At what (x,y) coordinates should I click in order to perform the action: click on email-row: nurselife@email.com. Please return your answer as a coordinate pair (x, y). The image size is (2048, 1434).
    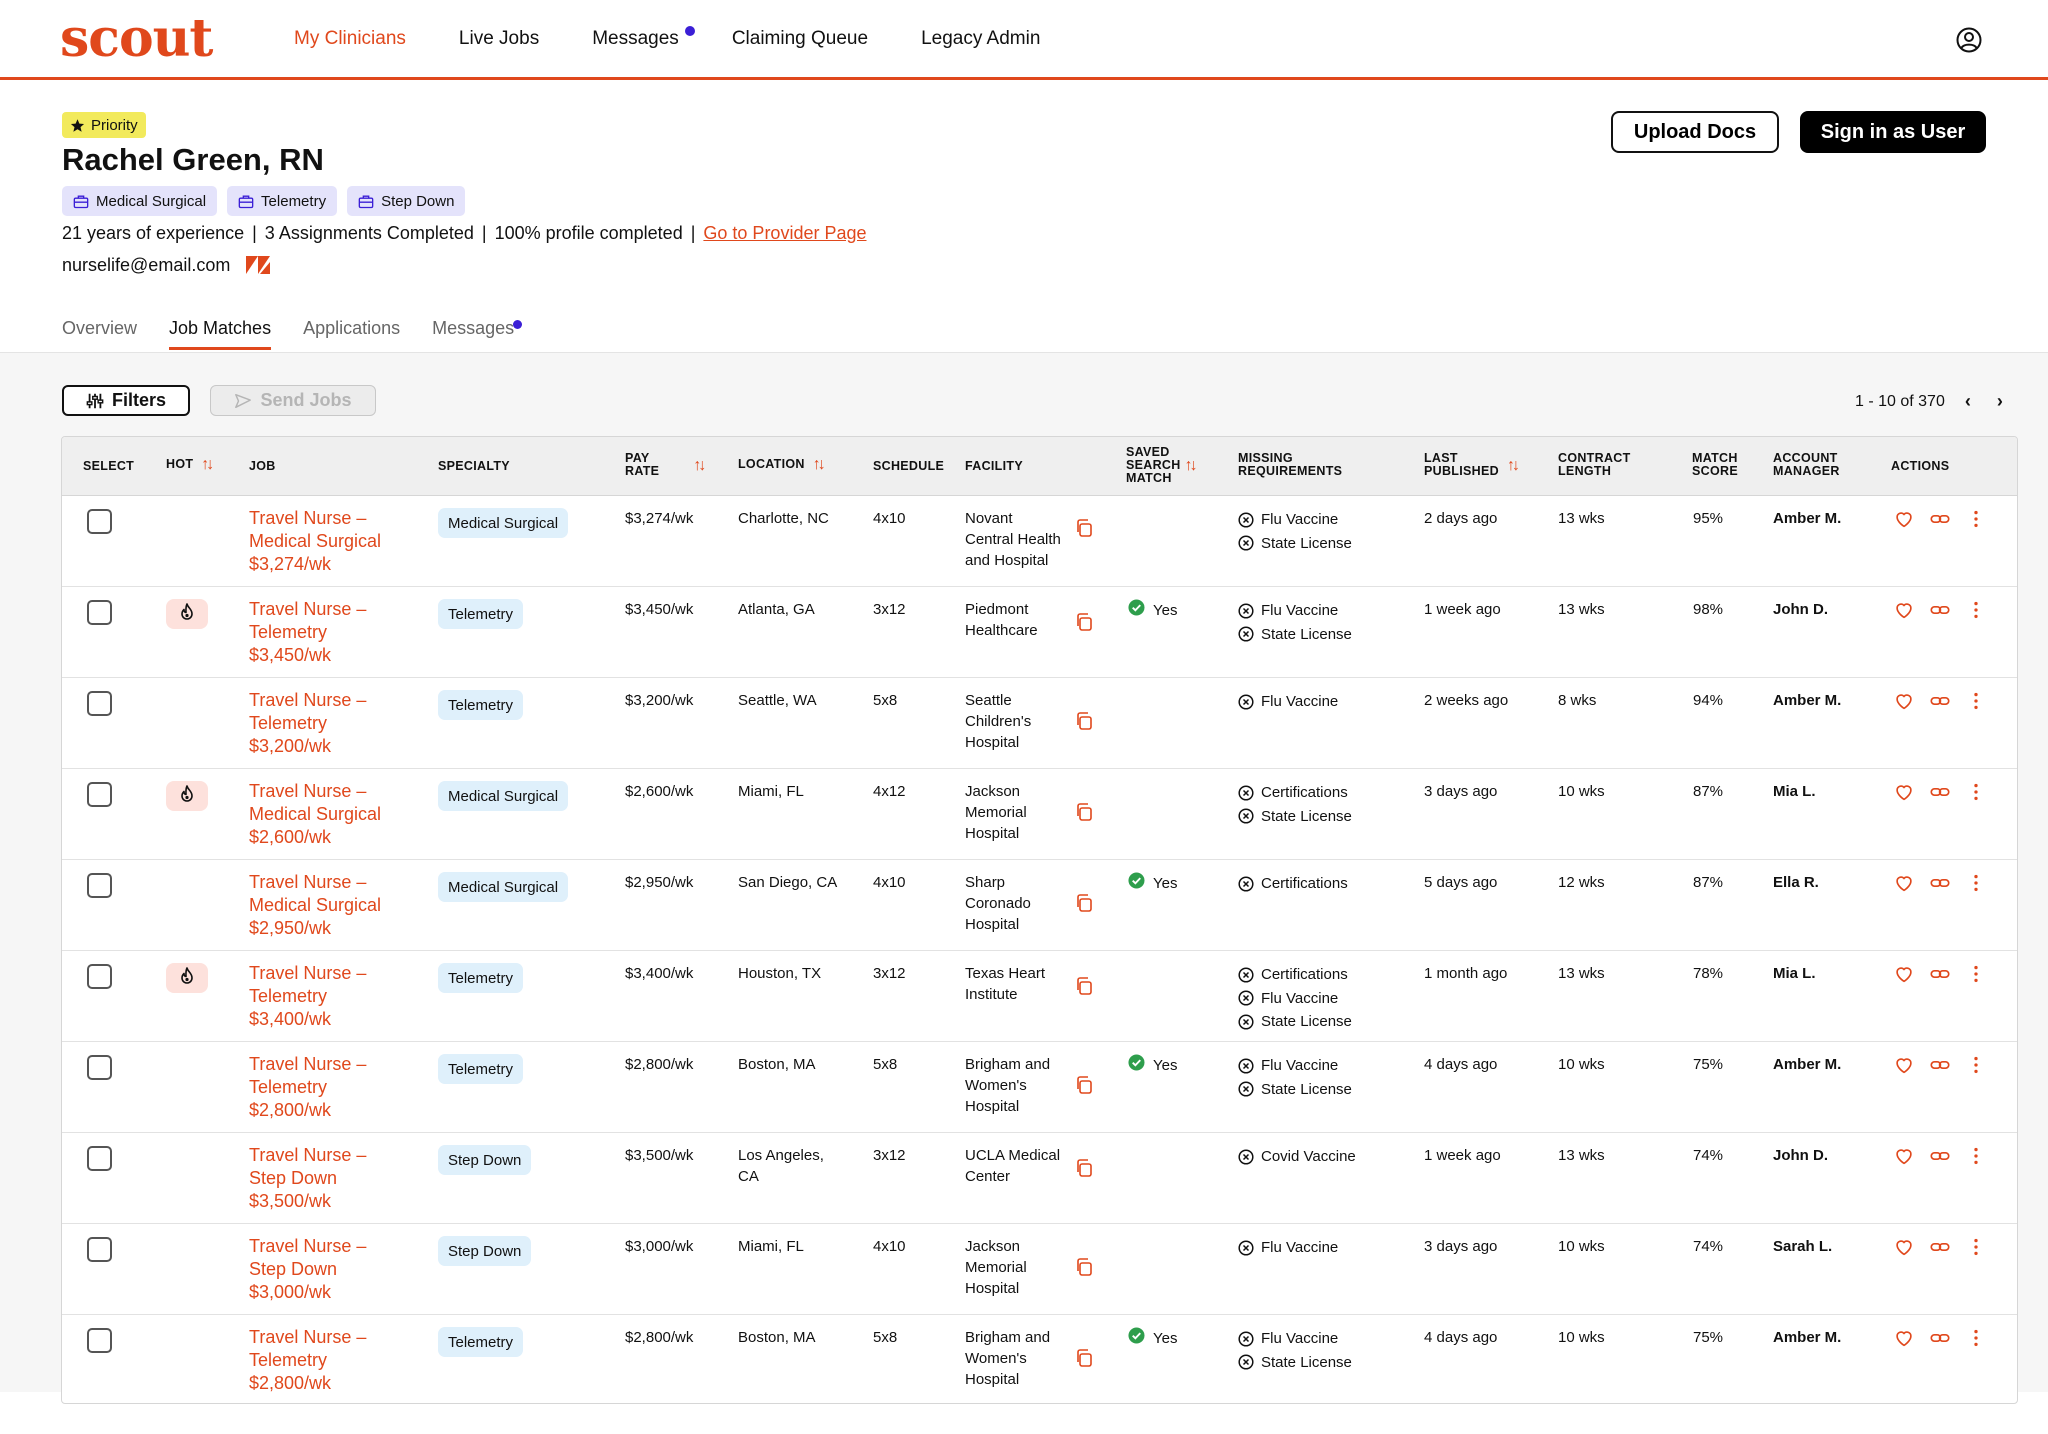
    Looking at the image, I should click on (167, 265).